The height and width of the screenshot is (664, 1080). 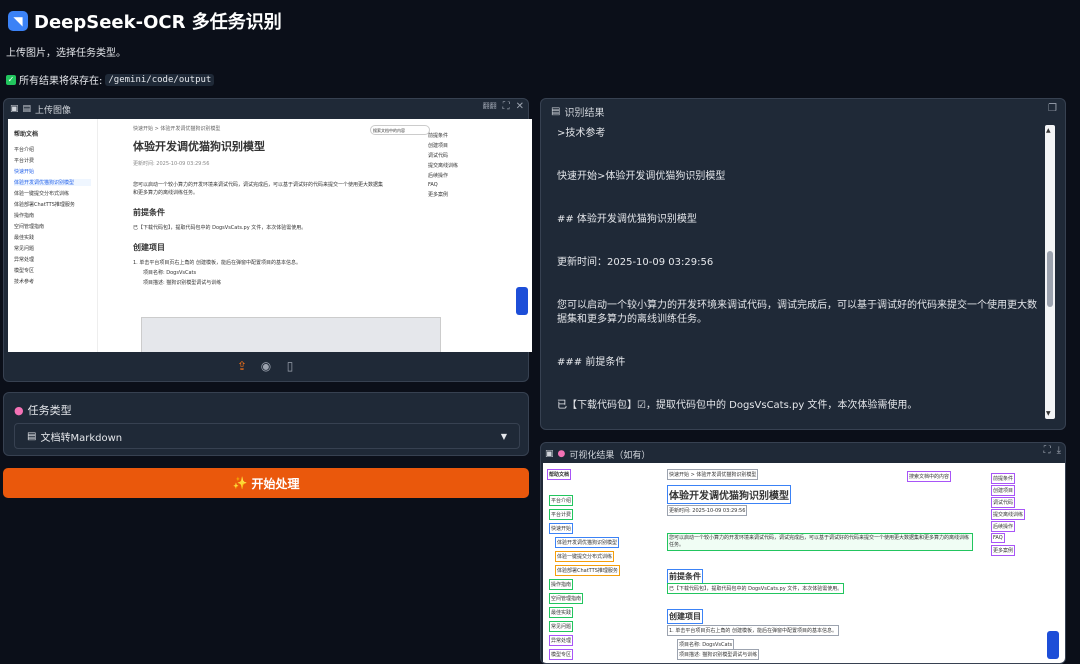 What do you see at coordinates (81, 438) in the screenshot?
I see `task-selected: 文档转Markdown` at bounding box center [81, 438].